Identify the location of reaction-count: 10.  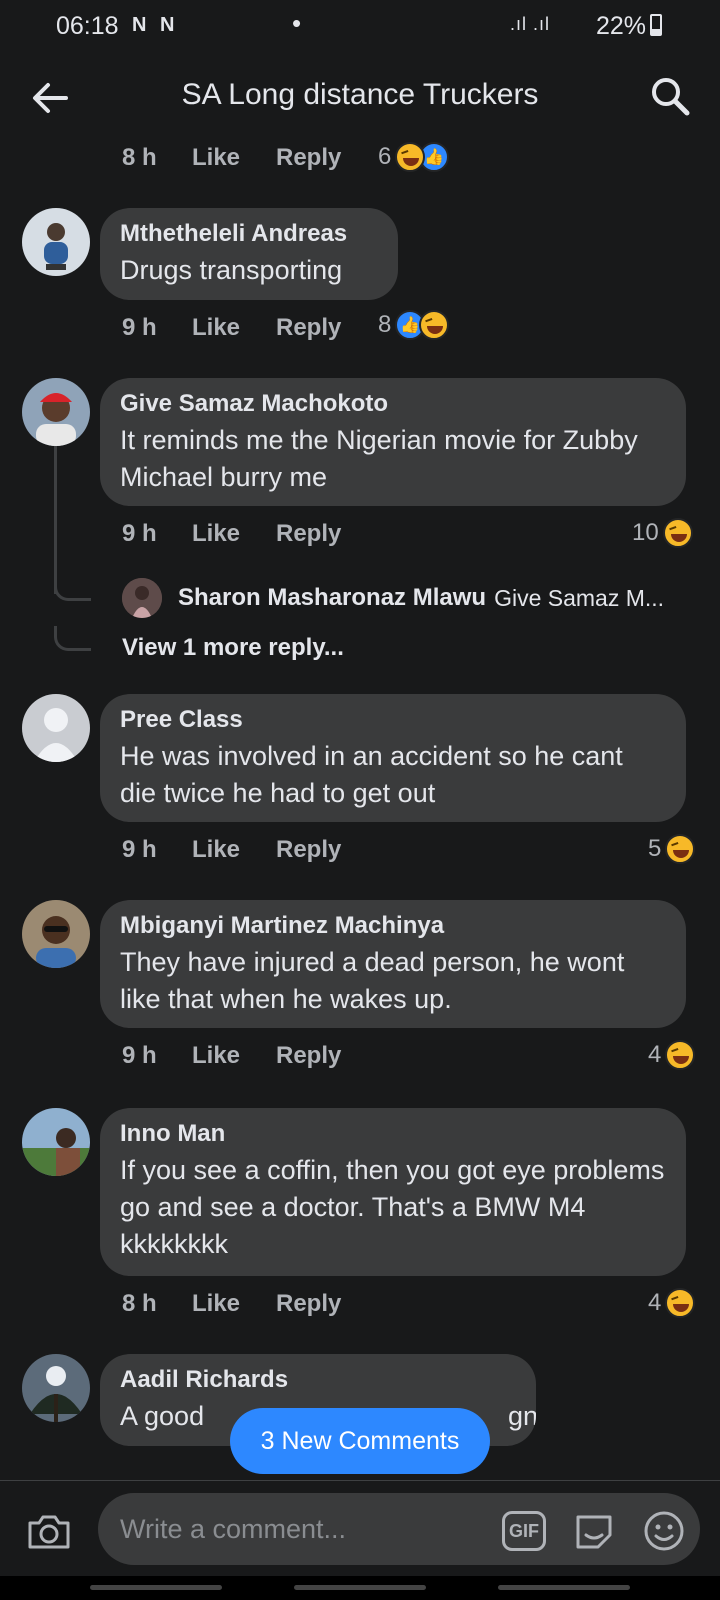
(645, 532).